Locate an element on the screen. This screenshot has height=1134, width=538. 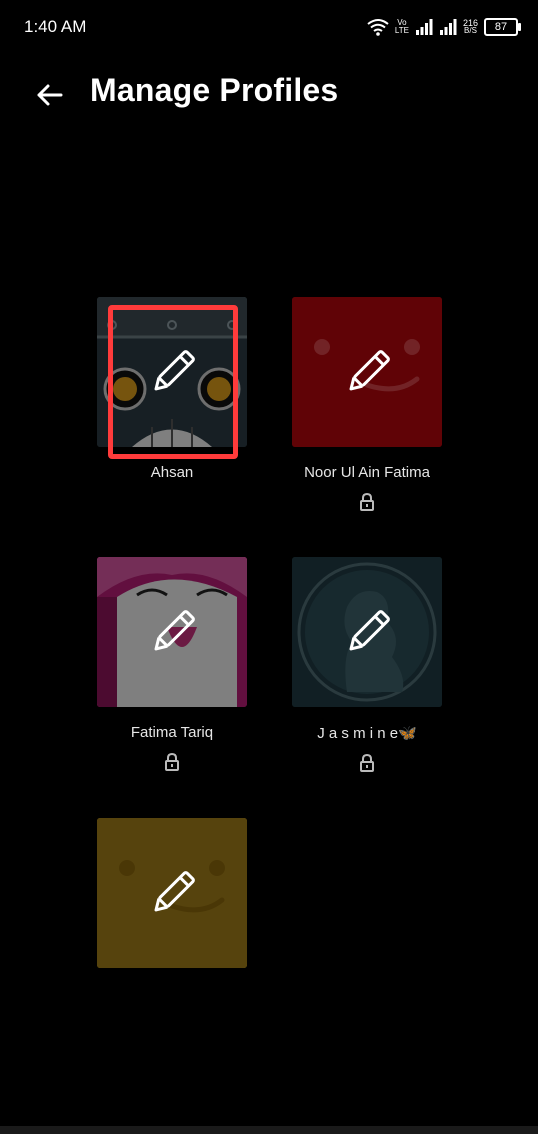
app-header: Manage Profiles is located at coordinates (269, 92).